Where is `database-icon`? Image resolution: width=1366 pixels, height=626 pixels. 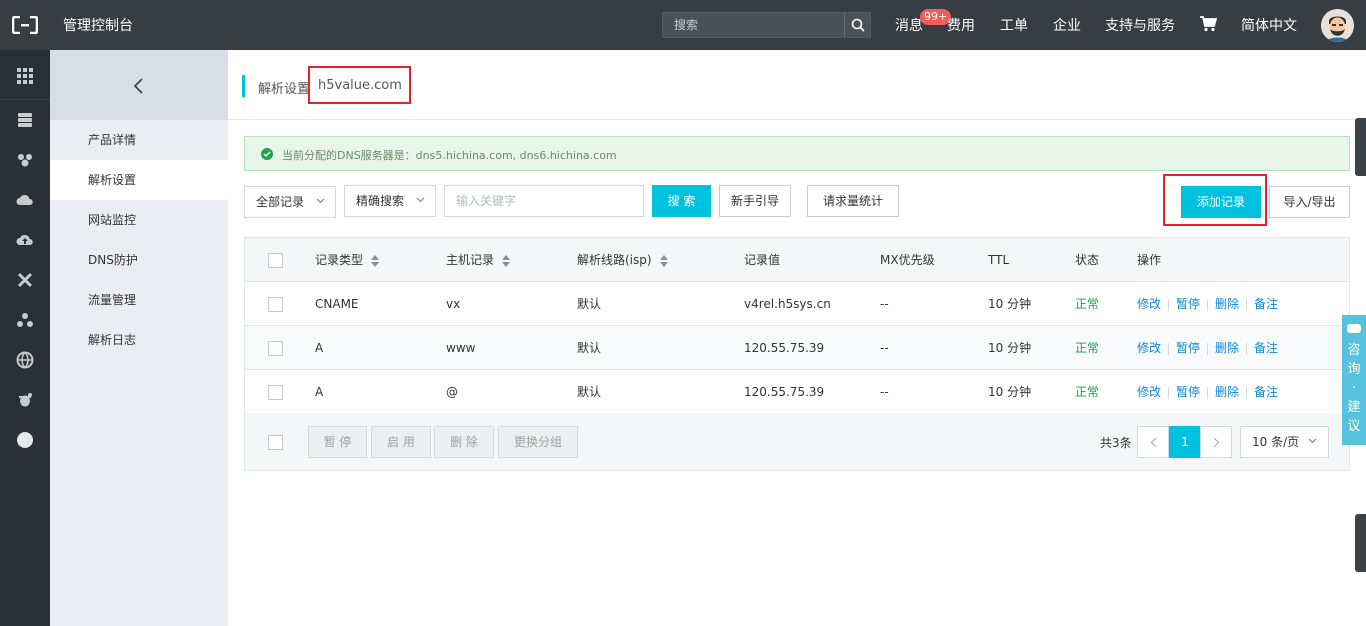 database-icon is located at coordinates (25, 120).